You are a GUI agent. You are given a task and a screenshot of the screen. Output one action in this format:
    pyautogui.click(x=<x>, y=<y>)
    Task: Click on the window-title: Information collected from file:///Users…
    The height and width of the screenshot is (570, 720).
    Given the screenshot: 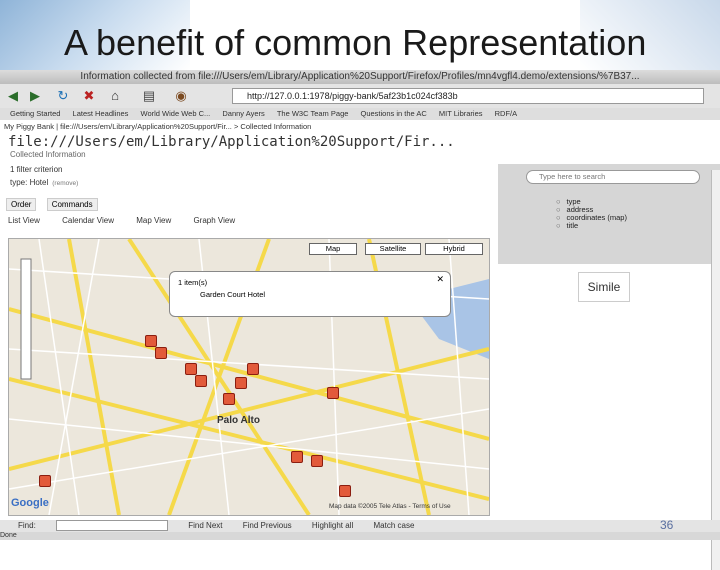 What is the action you would take?
    pyautogui.click(x=360, y=77)
    